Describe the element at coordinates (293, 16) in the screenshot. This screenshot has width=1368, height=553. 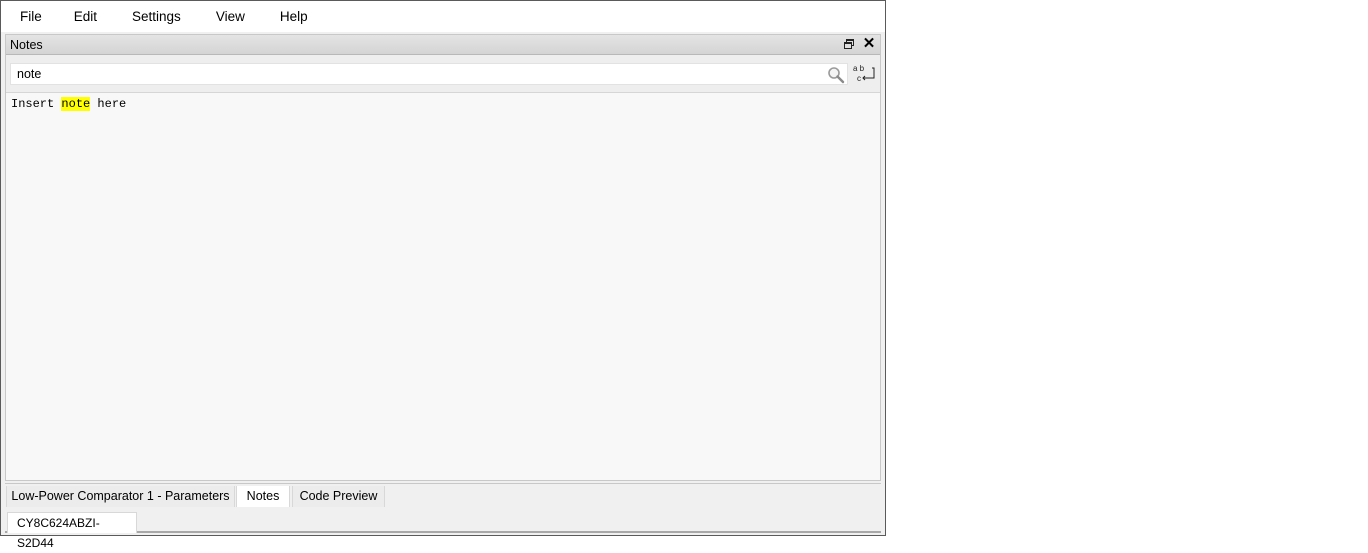
I see `menu-help: Help` at that location.